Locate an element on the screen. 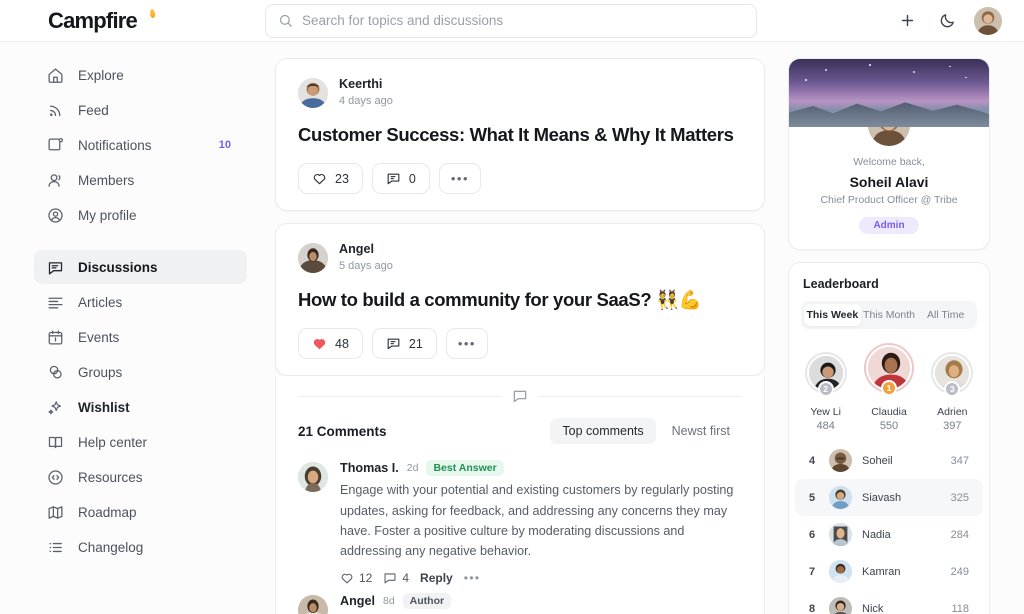  sidebar-item-members: Members is located at coordinates (140, 180).